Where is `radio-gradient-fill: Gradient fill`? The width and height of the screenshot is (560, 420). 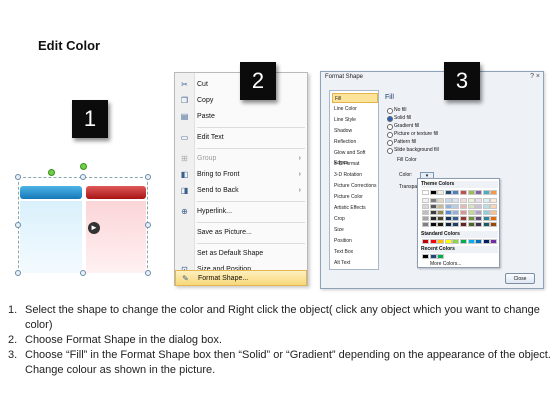
radio-gradient-fill: Gradient fill is located at coordinates (427, 126).